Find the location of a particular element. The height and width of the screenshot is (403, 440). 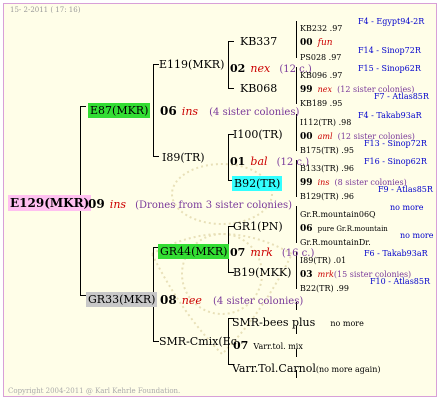

mother-info: 08 nee (4 sister colonies) is located at coordinates (232, 300).